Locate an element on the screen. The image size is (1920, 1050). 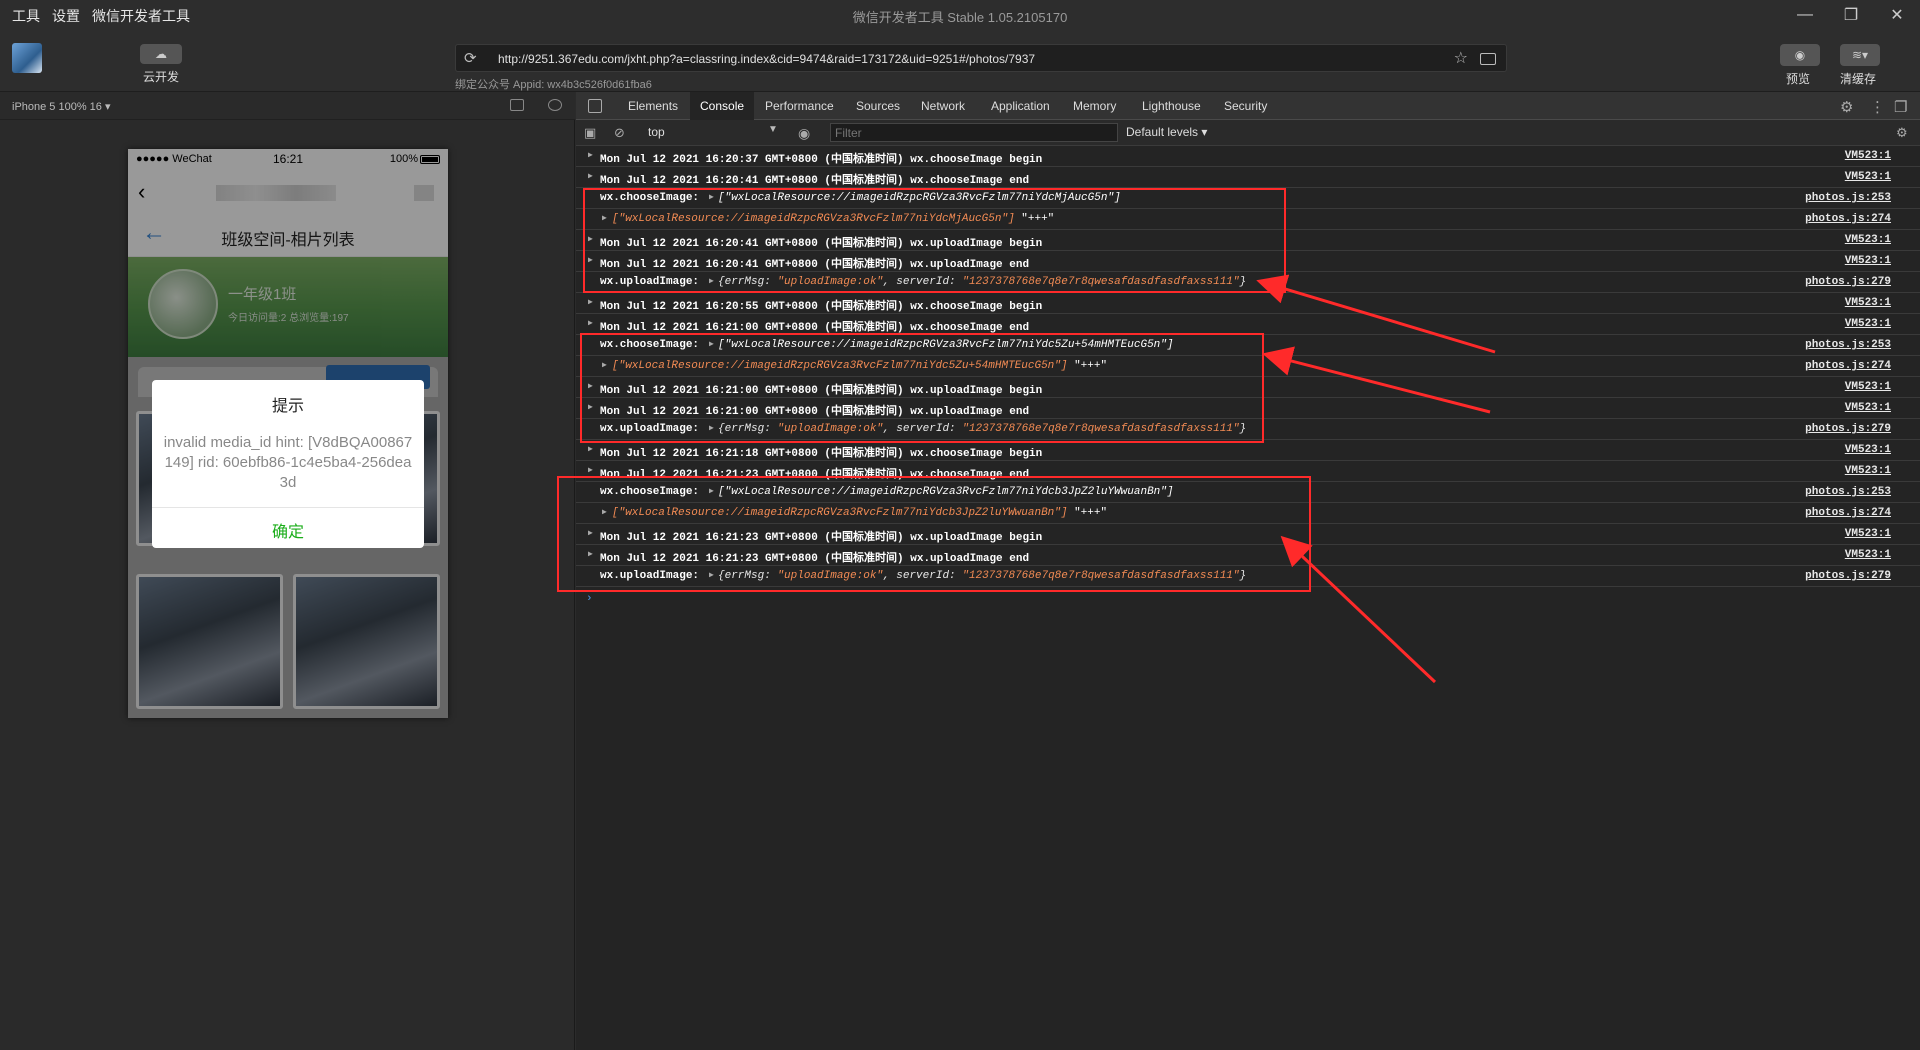
modal-divider is located at coordinates (288, 507).